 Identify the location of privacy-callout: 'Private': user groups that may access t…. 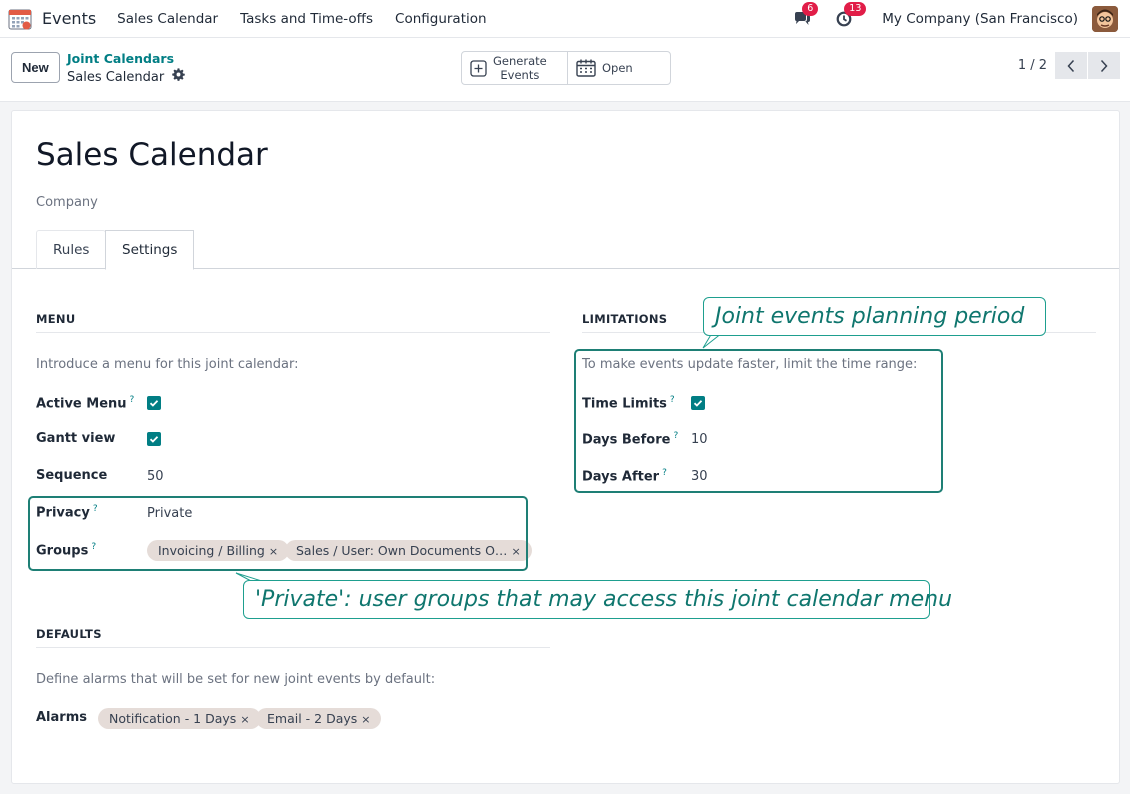
(597, 599).